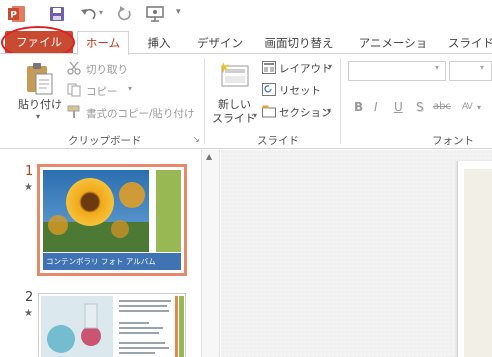 The height and width of the screenshot is (357, 492). What do you see at coordinates (105, 141) in the screenshot?
I see `clipboard-group-label: クリップボード` at bounding box center [105, 141].